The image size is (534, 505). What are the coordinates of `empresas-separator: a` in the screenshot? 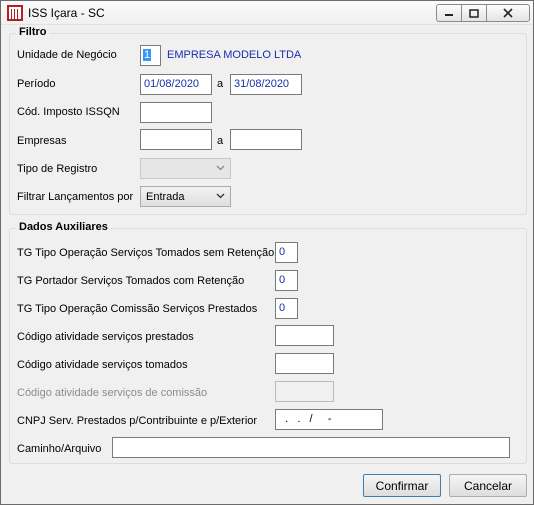 It's located at (220, 141).